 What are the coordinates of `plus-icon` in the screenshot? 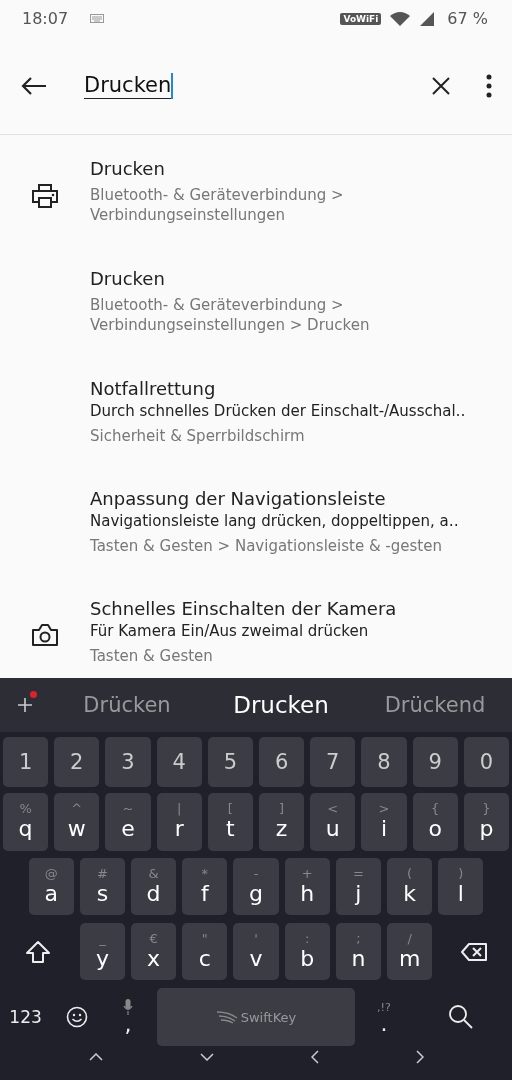 It's located at (25, 705).